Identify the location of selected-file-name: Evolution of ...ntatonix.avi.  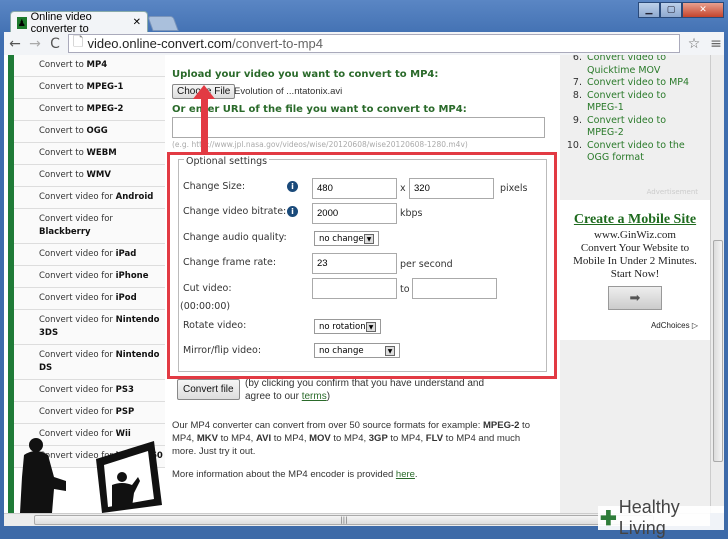
(288, 91).